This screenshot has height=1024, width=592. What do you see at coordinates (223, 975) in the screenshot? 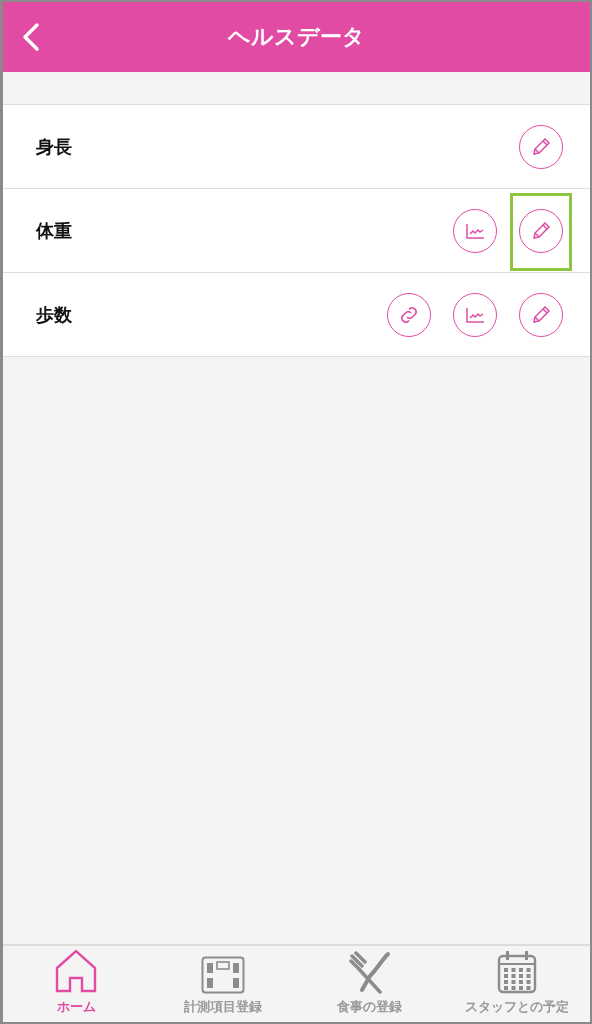
I see `scale-icon` at bounding box center [223, 975].